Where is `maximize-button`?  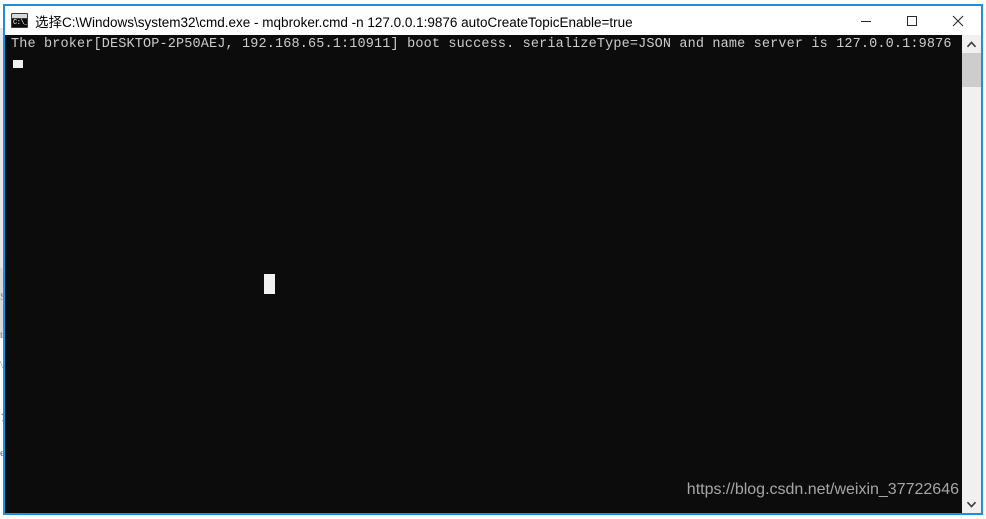 maximize-button is located at coordinates (912, 20).